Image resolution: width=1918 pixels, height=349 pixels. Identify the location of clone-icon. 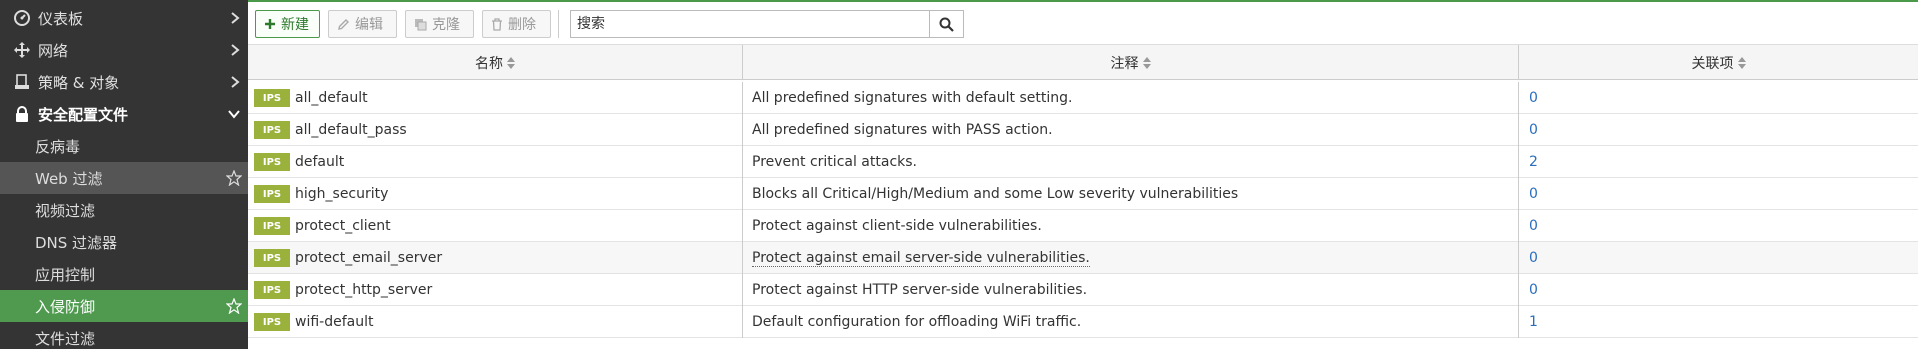
(421, 24).